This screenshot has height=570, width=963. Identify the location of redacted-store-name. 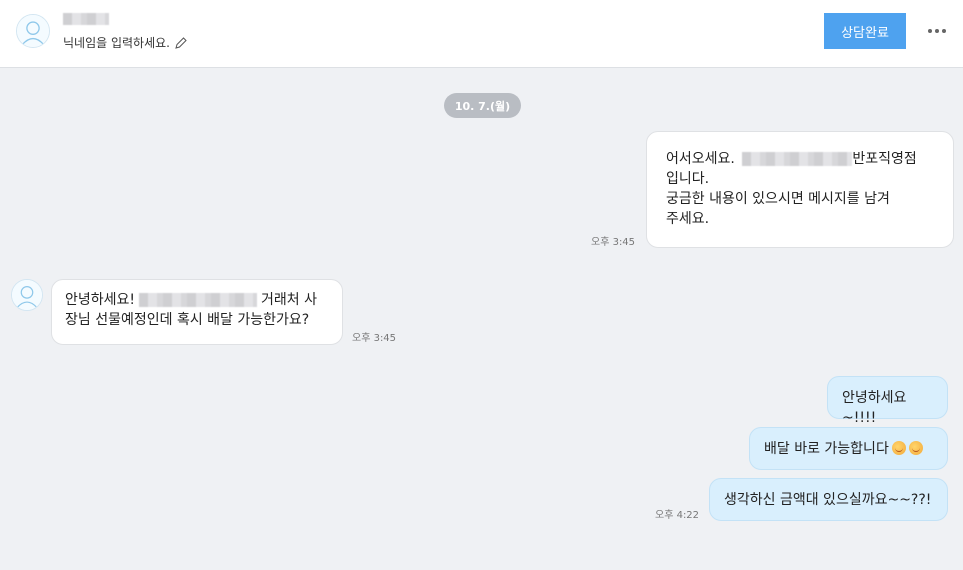
(797, 159).